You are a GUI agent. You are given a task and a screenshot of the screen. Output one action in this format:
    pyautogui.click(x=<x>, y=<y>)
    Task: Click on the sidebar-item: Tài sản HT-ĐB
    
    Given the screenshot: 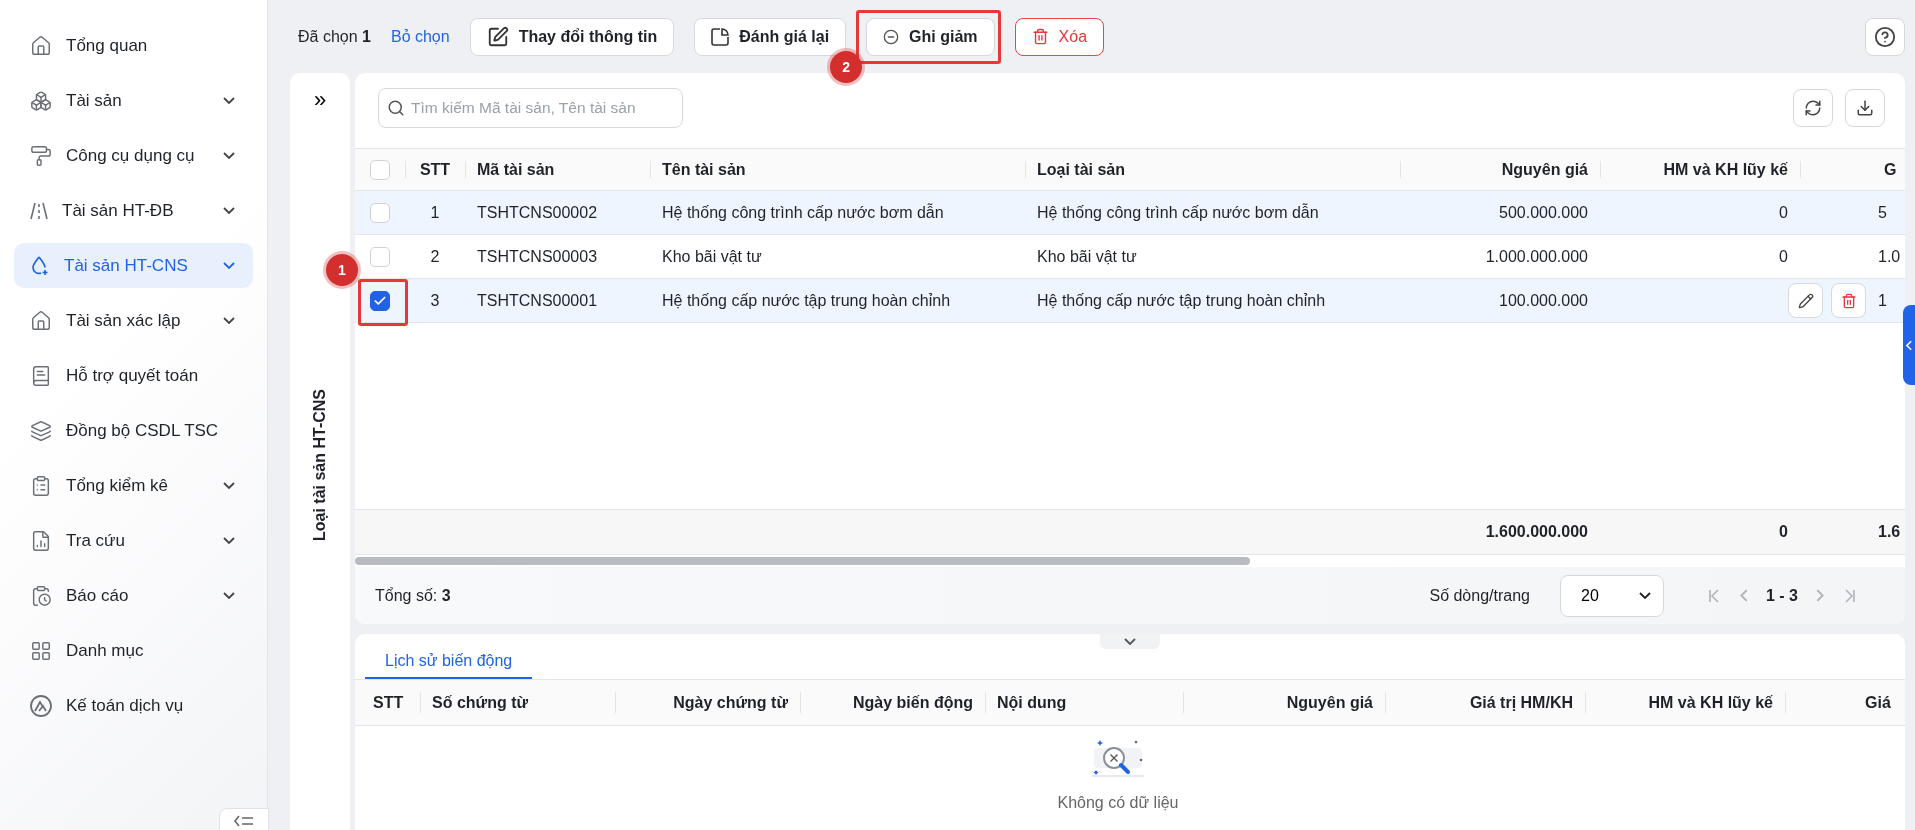 What is the action you would take?
    pyautogui.click(x=133, y=210)
    